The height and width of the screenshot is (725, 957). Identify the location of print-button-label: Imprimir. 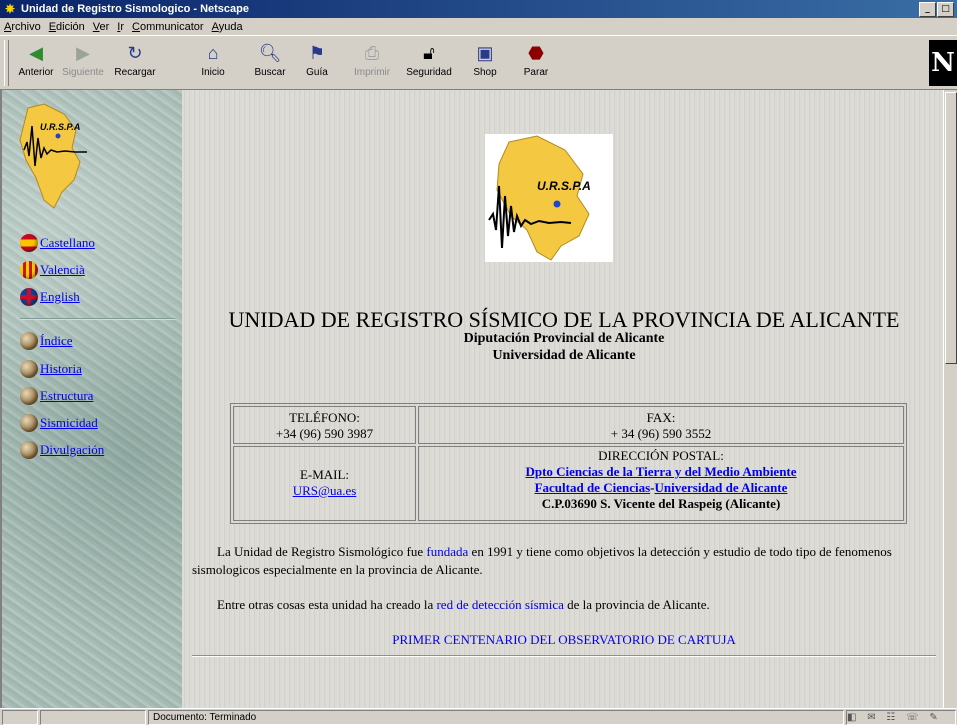
(372, 72).